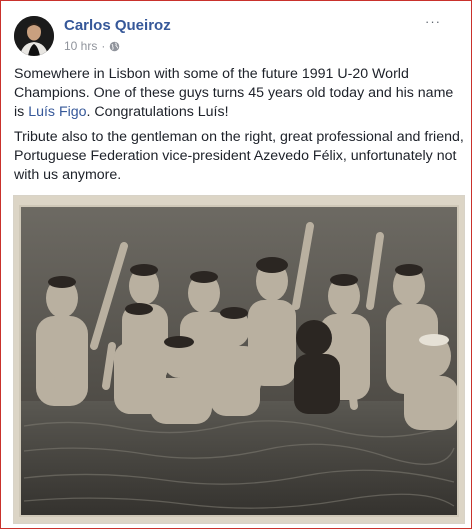  What do you see at coordinates (57, 112) in the screenshot?
I see `tagged-person-link: Luís Figo` at bounding box center [57, 112].